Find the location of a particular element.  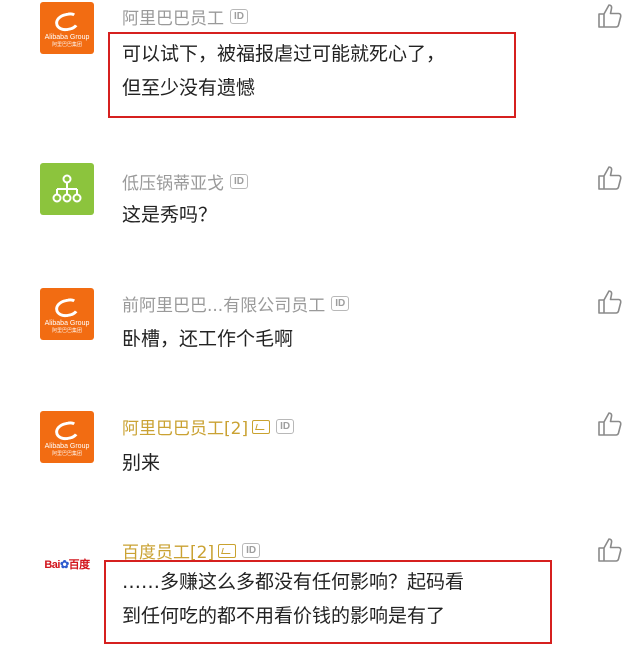

comment-line: 别来 is located at coordinates (141, 463).